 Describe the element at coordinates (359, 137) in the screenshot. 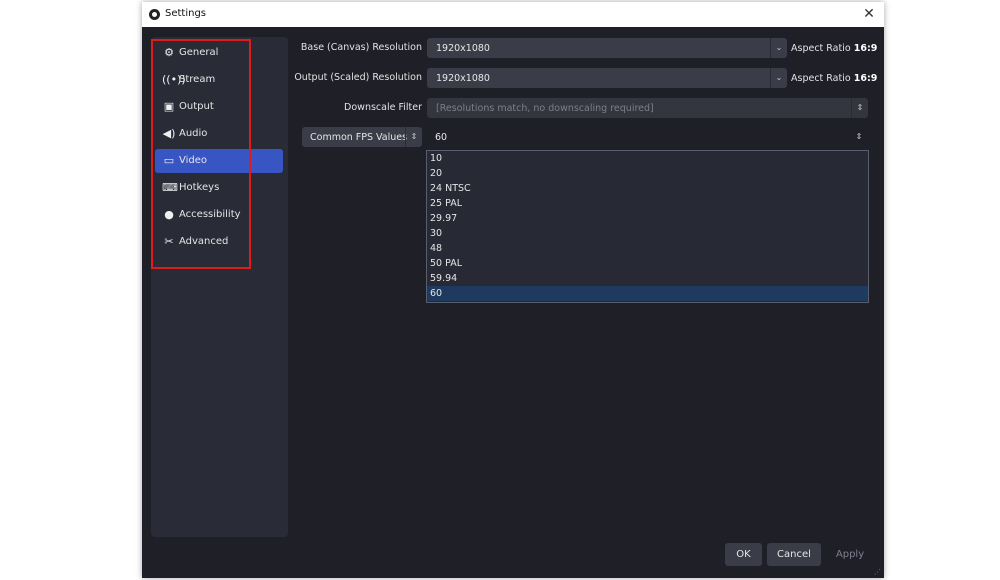

I see `fps-type-value: Common FPS Values` at that location.